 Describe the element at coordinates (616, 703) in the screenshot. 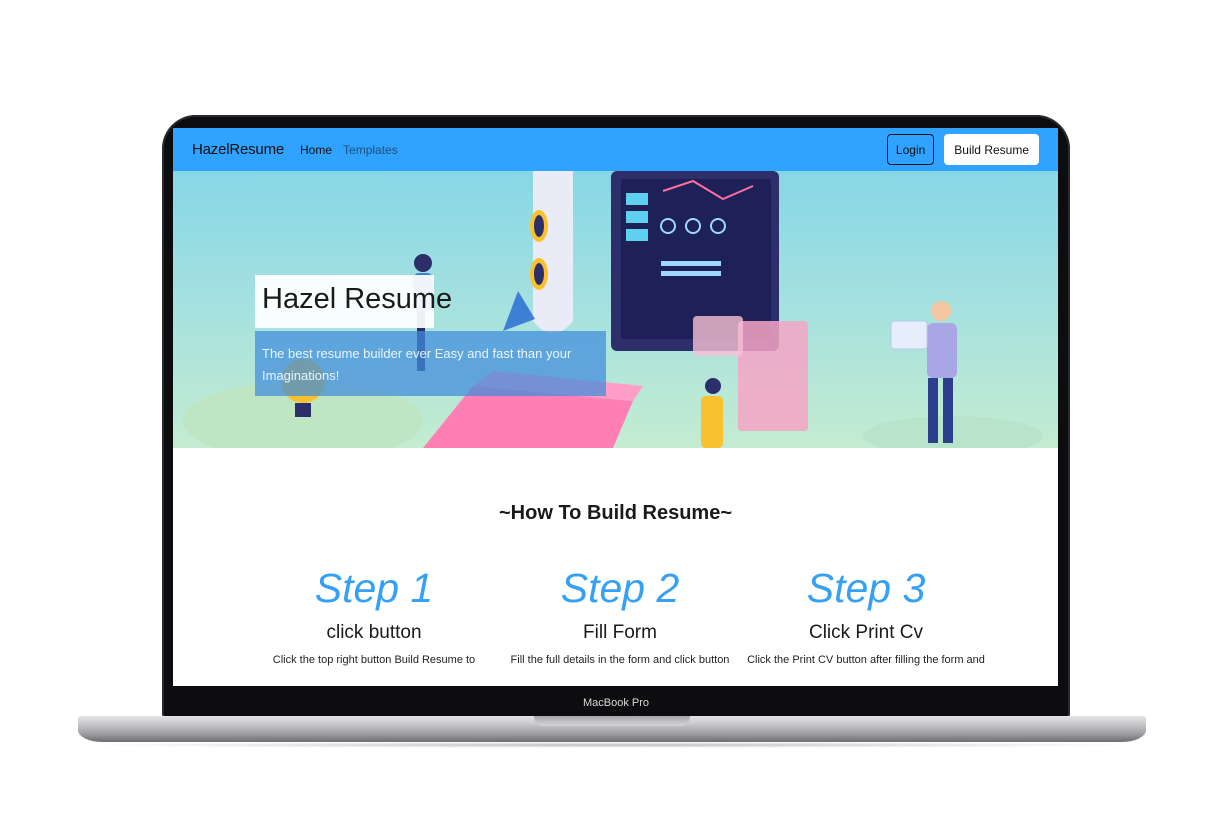

I see `device-label: MacBook Pro` at that location.